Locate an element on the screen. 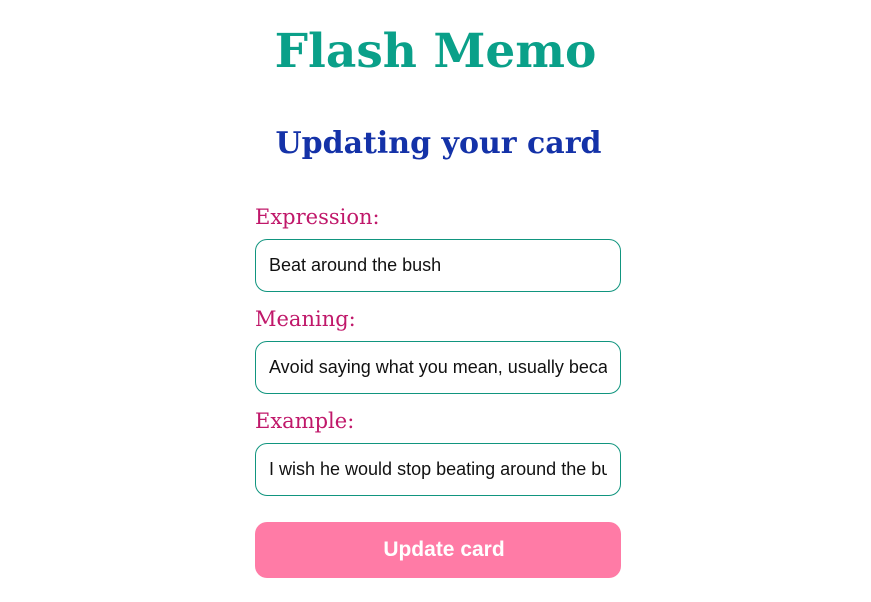 This screenshot has height=602, width=871. meaning-label: Meaning: is located at coordinates (305, 319).